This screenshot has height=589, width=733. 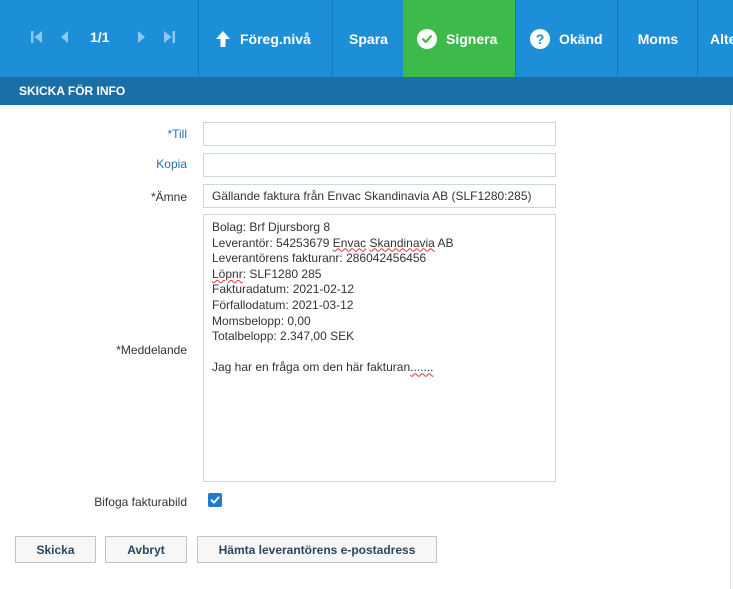 I want to click on bifoga-label: Bifoga fakturabild, so click(x=140, y=502).